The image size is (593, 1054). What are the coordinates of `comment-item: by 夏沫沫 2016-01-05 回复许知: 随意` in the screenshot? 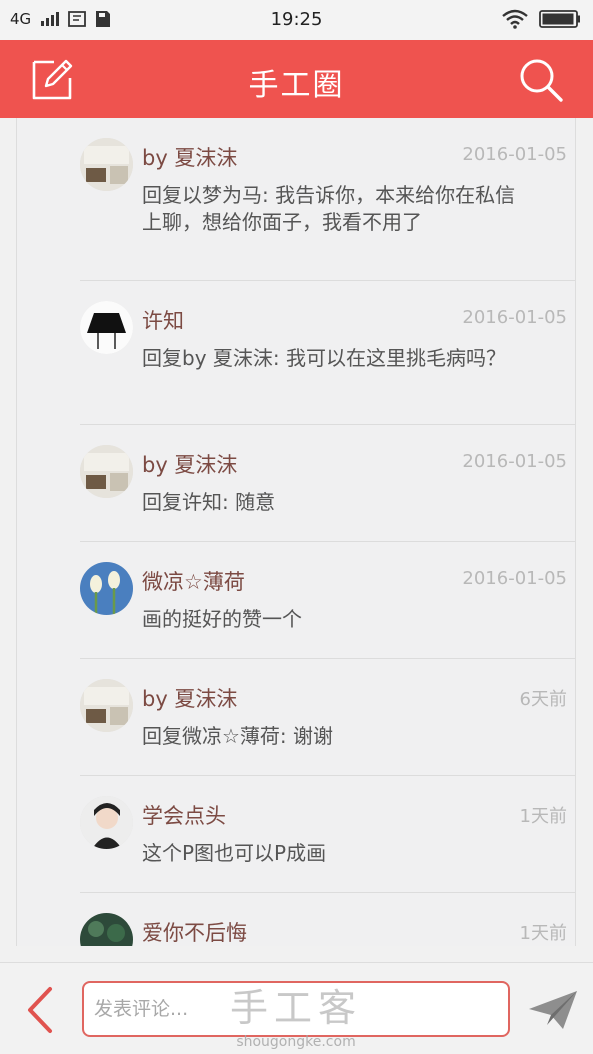 It's located at (327, 483).